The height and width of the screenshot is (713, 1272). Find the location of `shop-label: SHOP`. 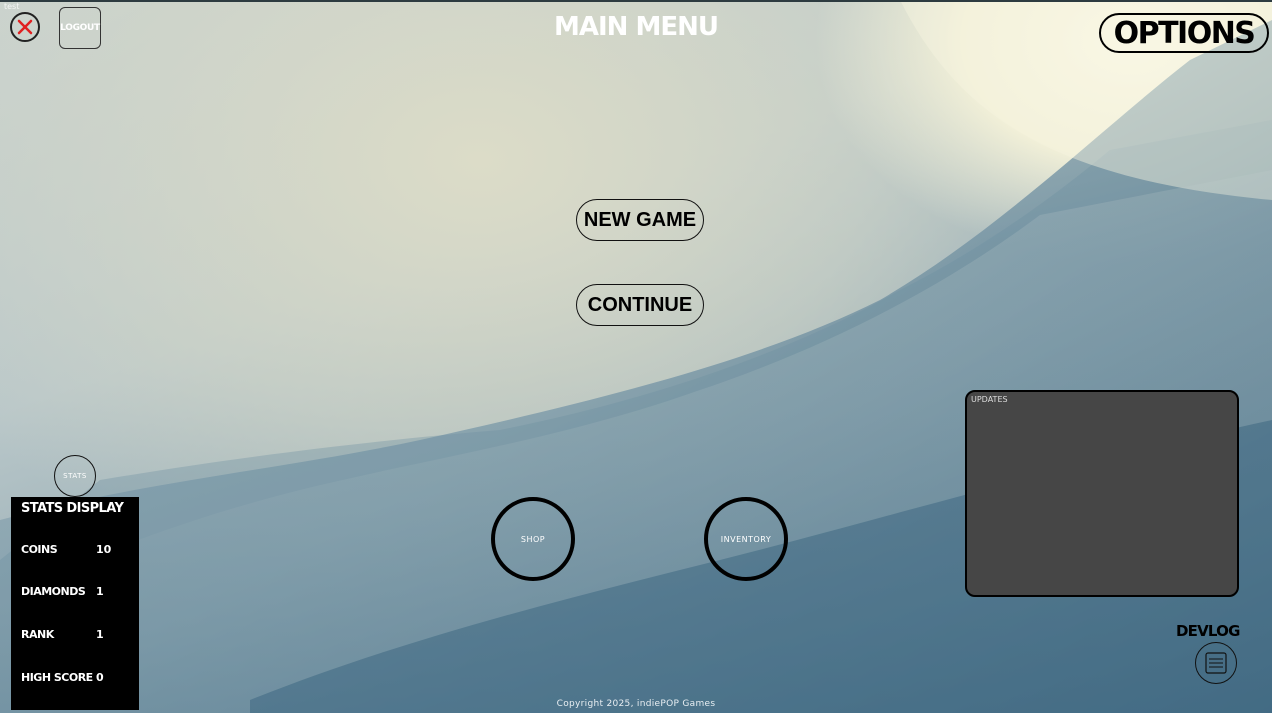

shop-label: SHOP is located at coordinates (533, 539).